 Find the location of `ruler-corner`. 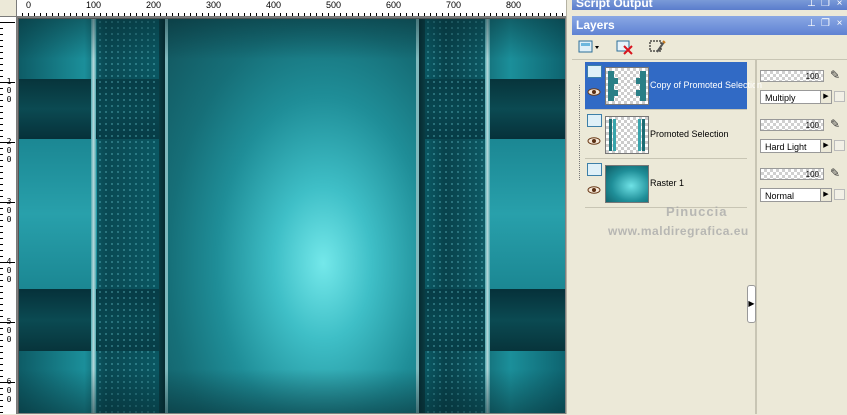

ruler-corner is located at coordinates (8, 8).